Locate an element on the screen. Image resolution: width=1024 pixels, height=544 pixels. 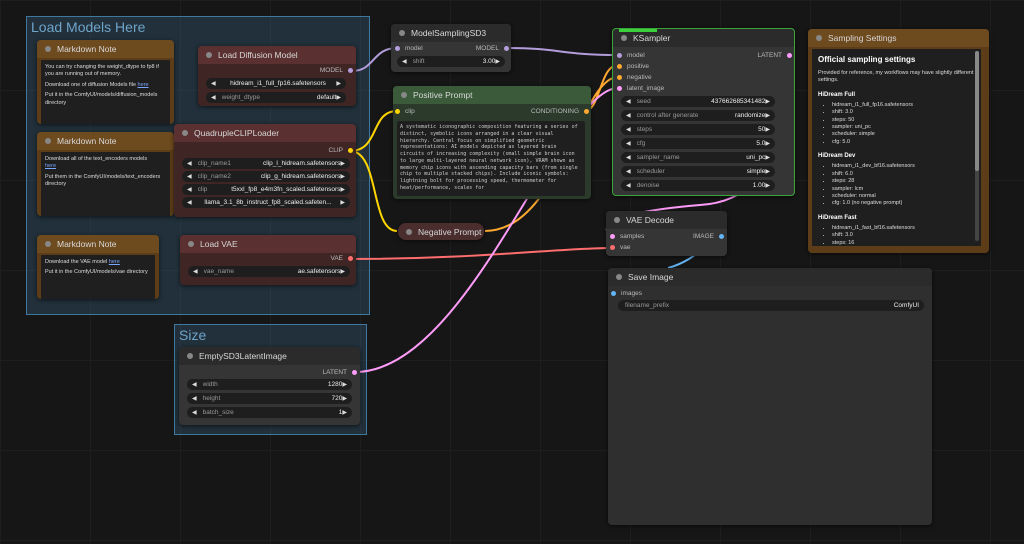
seed-number: ◀ seed 437662685341482 ▶ is located at coordinates (698, 101).